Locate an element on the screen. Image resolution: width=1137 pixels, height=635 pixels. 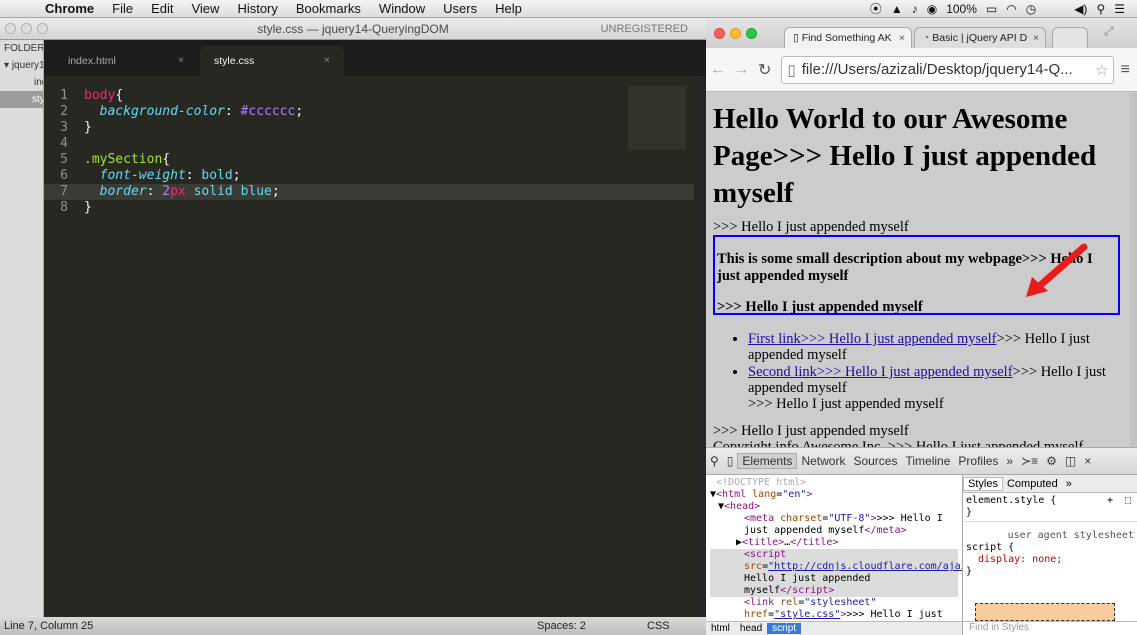
back-icon: ← is located at coordinates (718, 70).